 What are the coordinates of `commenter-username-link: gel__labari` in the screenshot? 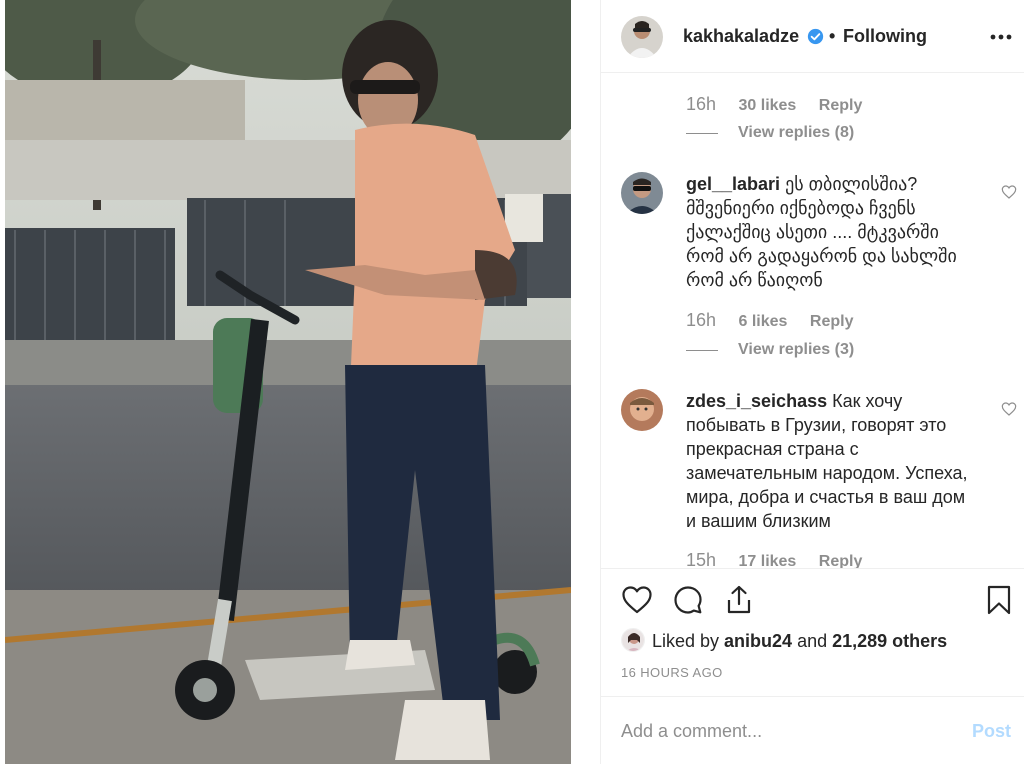 It's located at (733, 184).